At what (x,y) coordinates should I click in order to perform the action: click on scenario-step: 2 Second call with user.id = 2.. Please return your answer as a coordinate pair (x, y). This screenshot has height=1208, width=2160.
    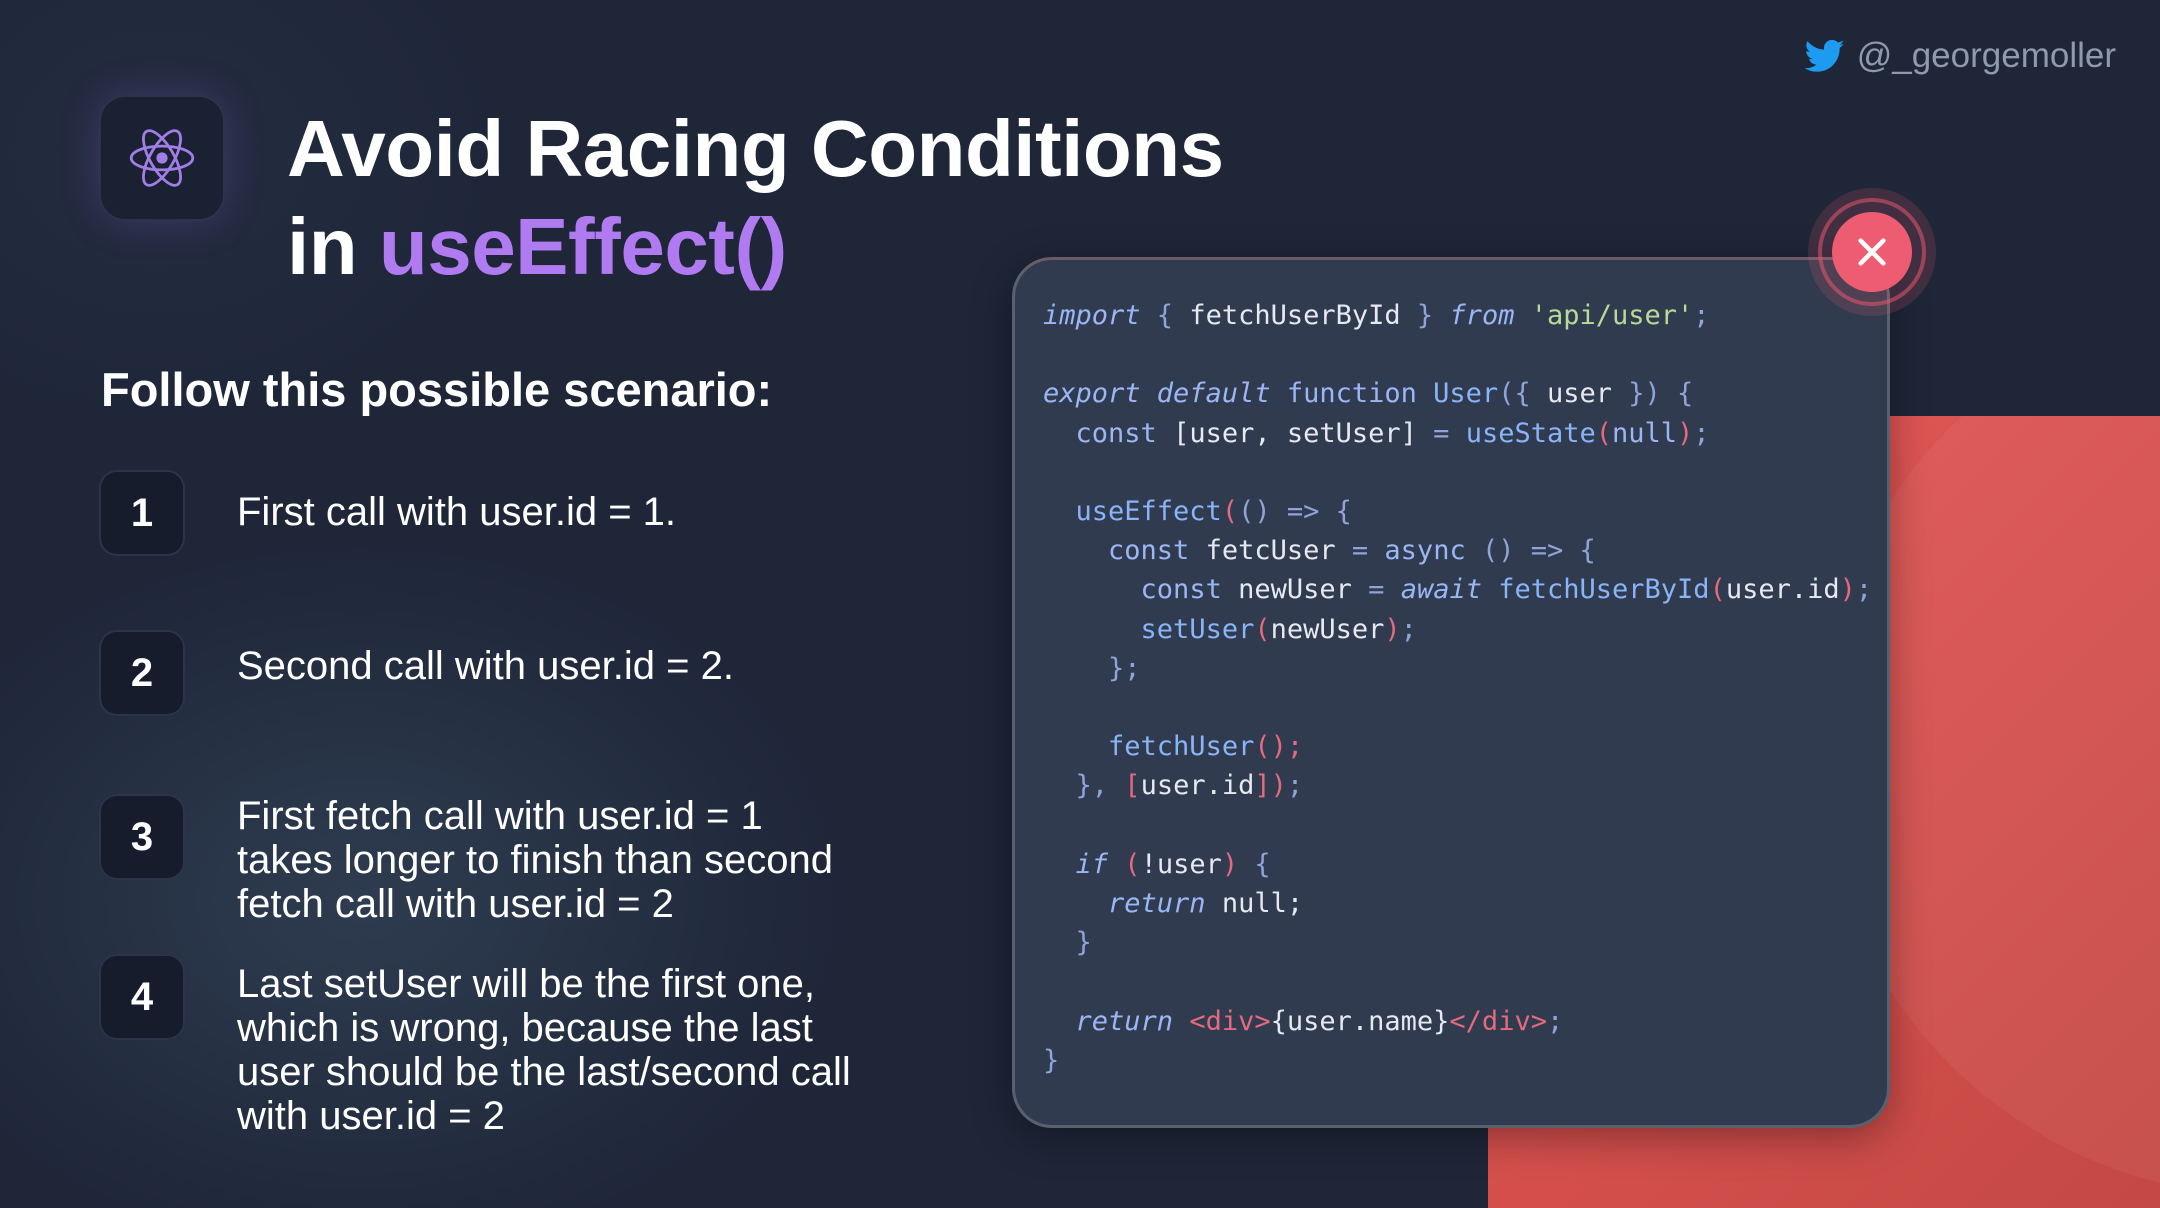
    Looking at the image, I should click on (489, 673).